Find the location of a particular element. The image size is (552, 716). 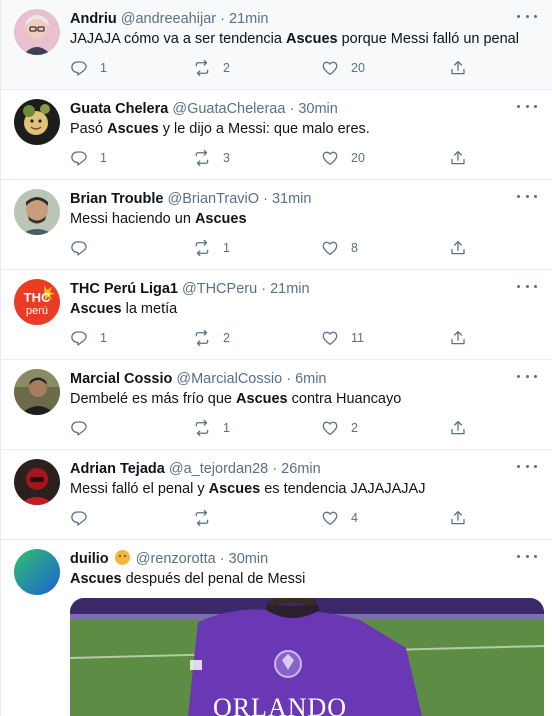

tweet-text-part: Messi falló el penal y is located at coordinates (139, 489).